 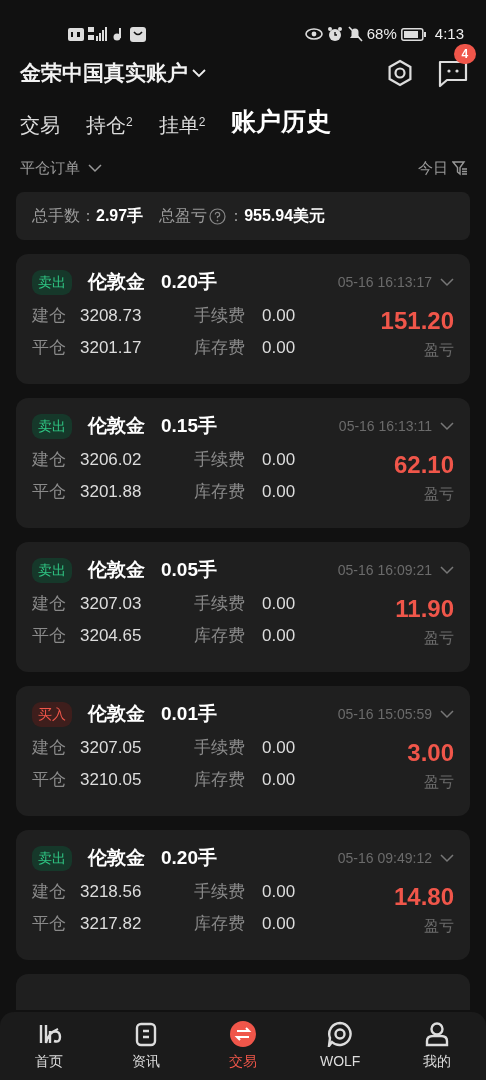 What do you see at coordinates (384, 570) in the screenshot?
I see `close-time: 05-16 16:09:21` at bounding box center [384, 570].